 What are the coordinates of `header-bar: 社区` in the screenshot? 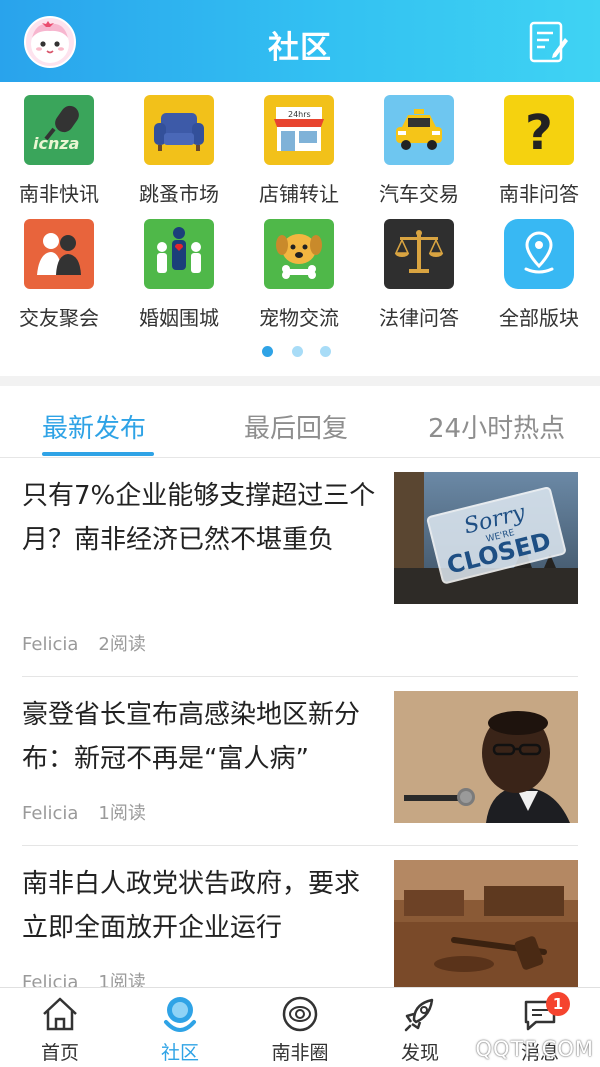 It's located at (300, 41).